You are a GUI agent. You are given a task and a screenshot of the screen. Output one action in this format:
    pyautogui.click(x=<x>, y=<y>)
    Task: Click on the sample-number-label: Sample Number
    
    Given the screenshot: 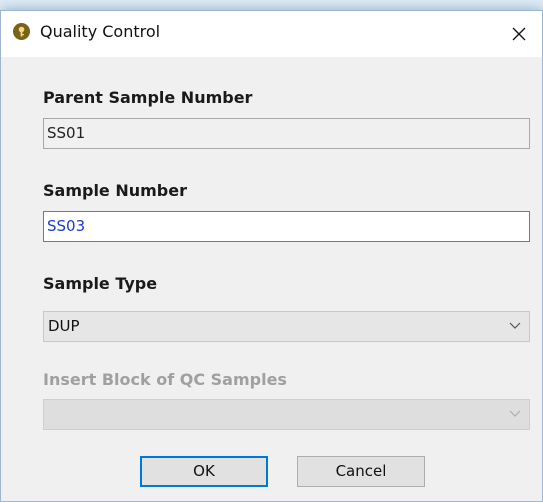 What is the action you would take?
    pyautogui.click(x=115, y=190)
    